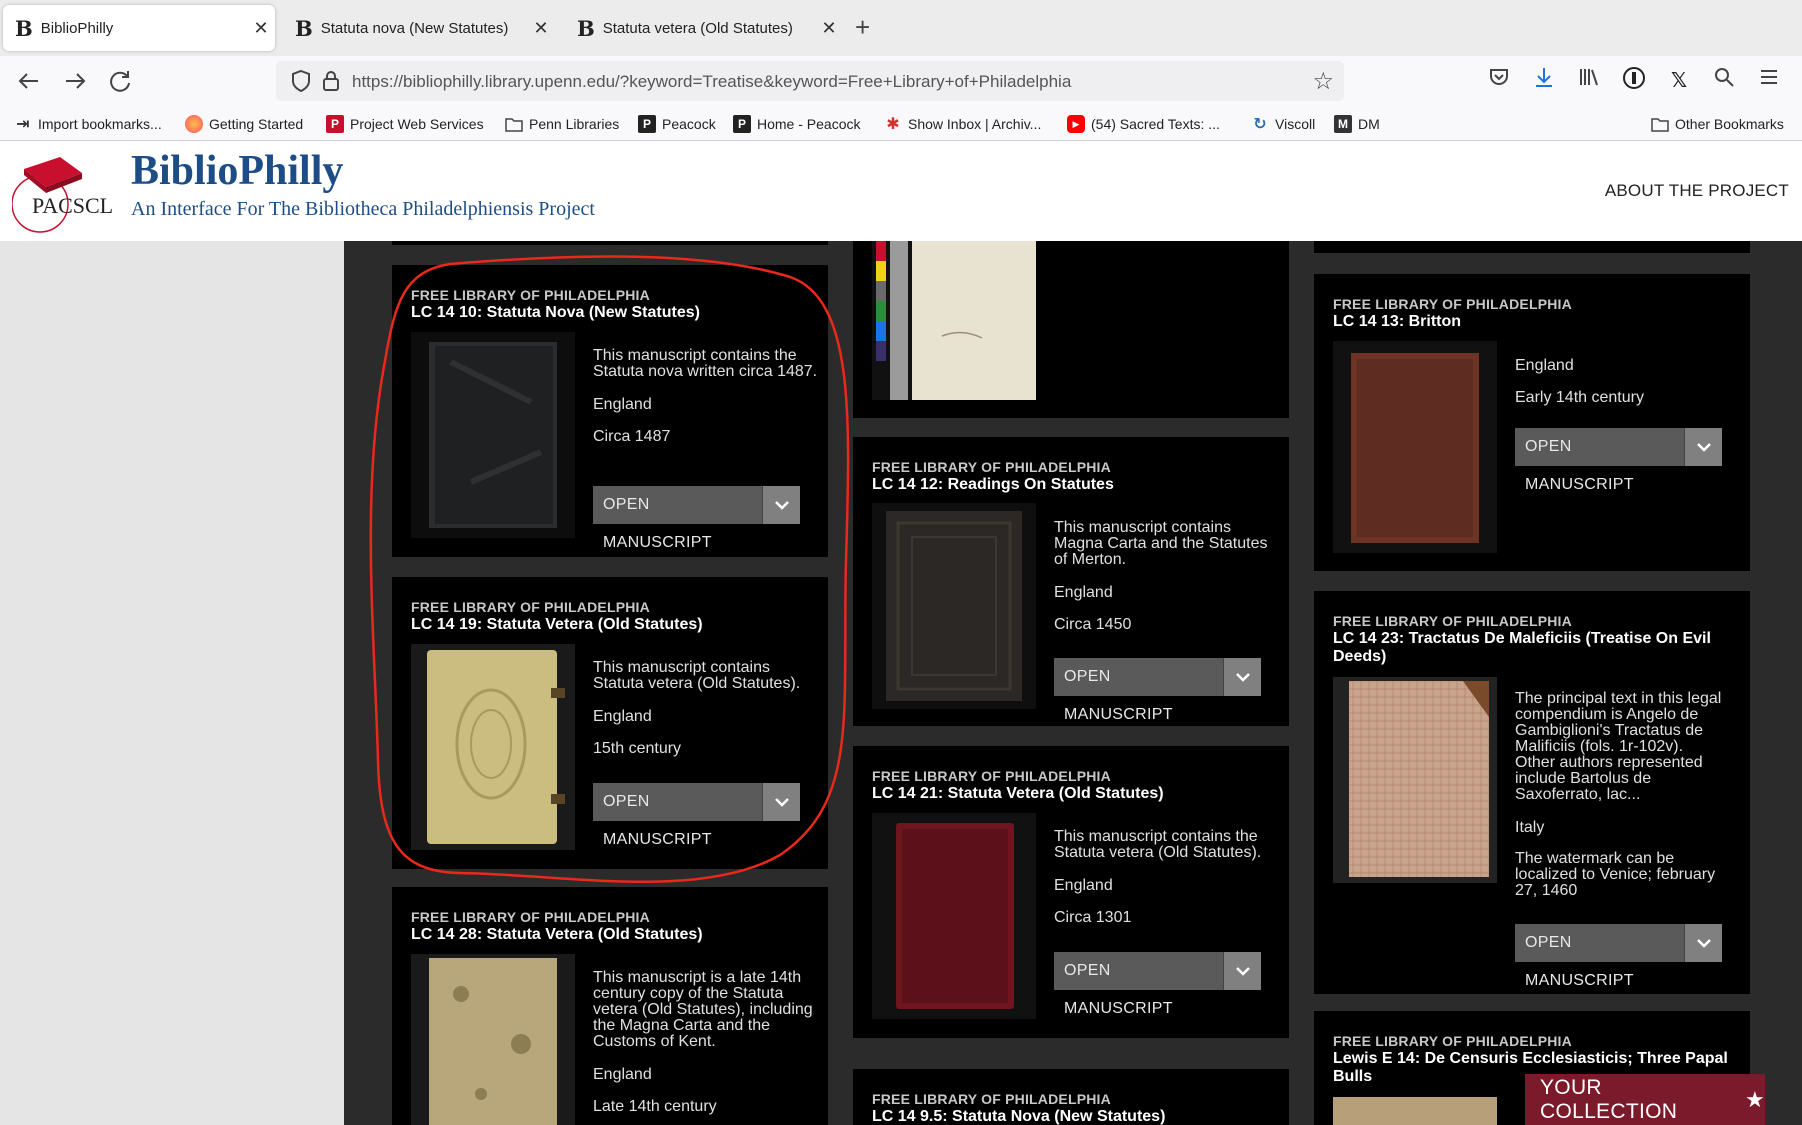 This screenshot has height=1125, width=1802. What do you see at coordinates (1076, 124) in the screenshot?
I see `youtube-icon: ▶` at bounding box center [1076, 124].